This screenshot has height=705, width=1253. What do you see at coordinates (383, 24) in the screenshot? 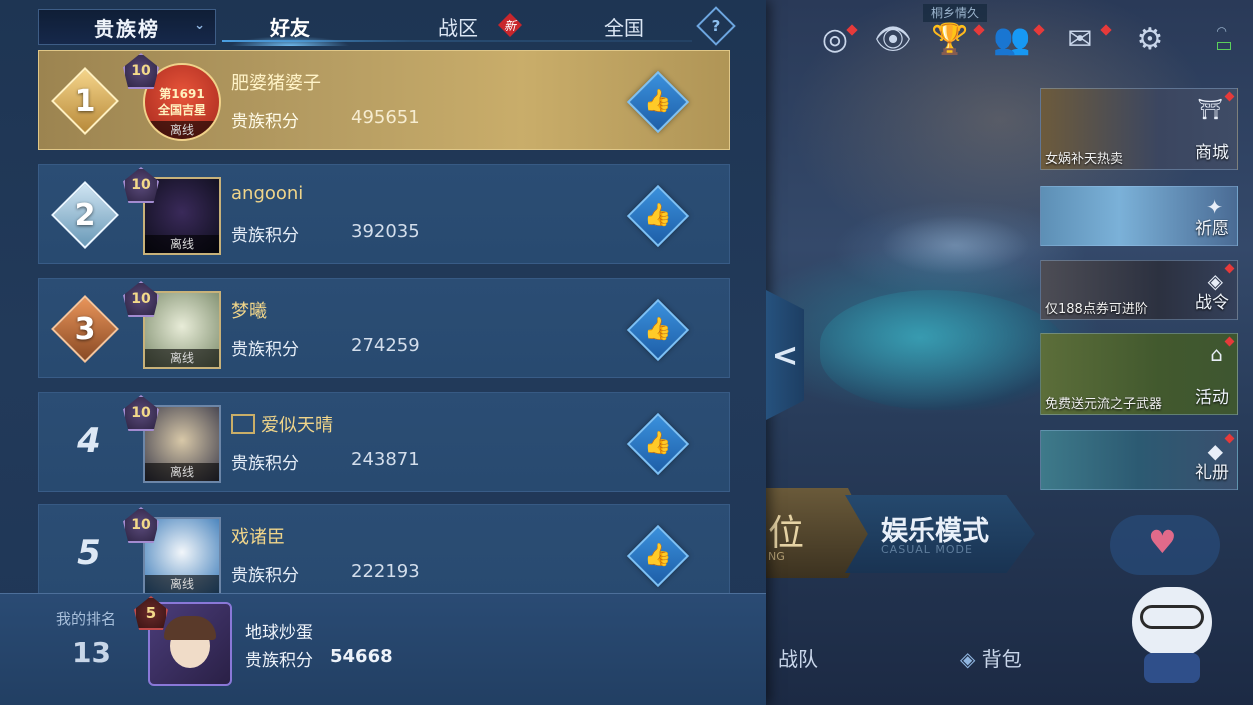
I see `leaderboard-tabs: 贵族榜 ⌄ 好友 战区 新 全国 ?` at bounding box center [383, 24].